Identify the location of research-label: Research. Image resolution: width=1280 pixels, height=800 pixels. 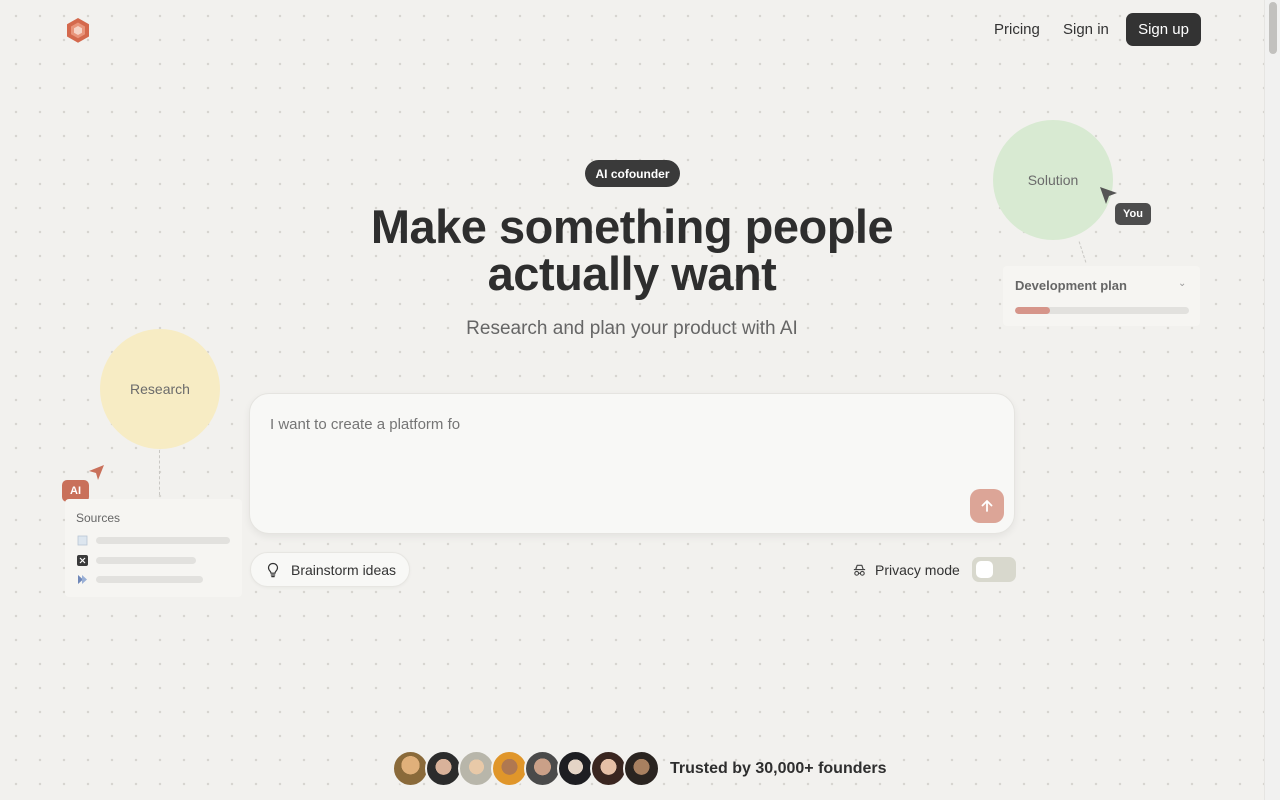
(160, 389).